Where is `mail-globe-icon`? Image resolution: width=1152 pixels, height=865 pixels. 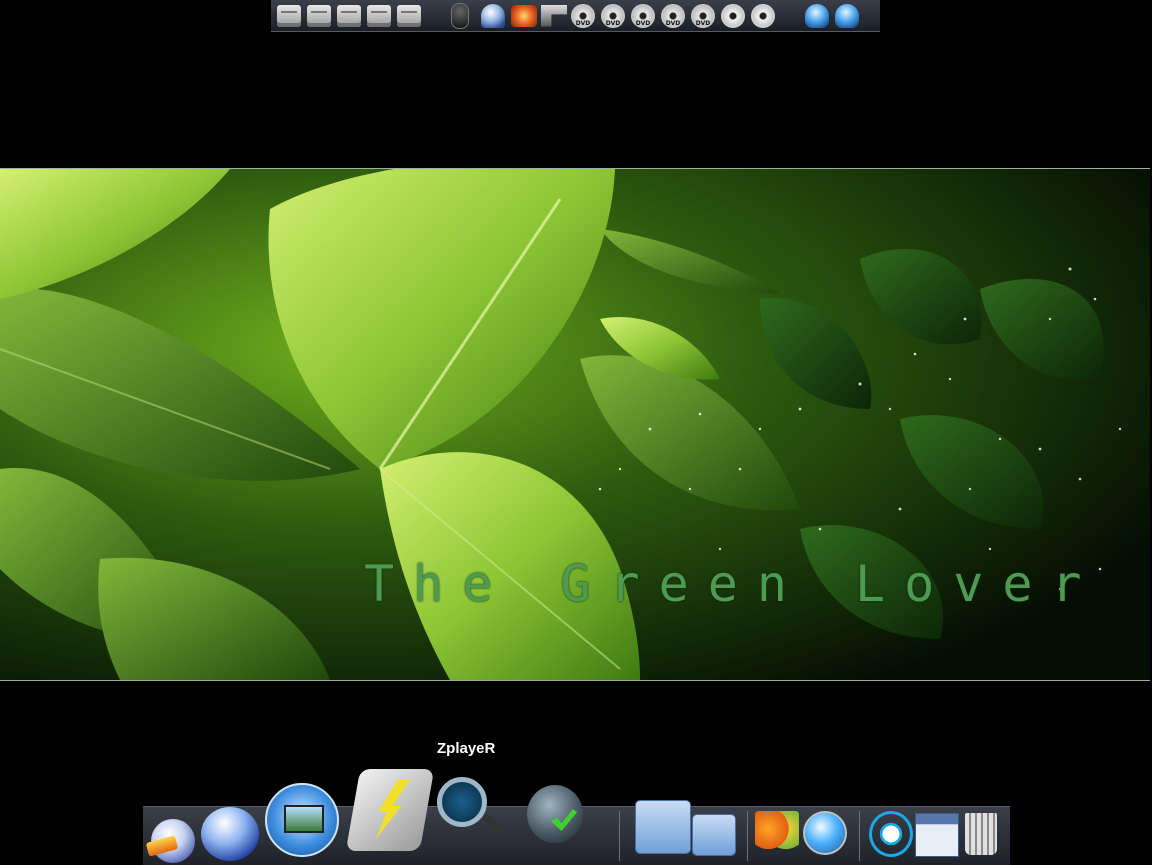 mail-globe-icon is located at coordinates (173, 841).